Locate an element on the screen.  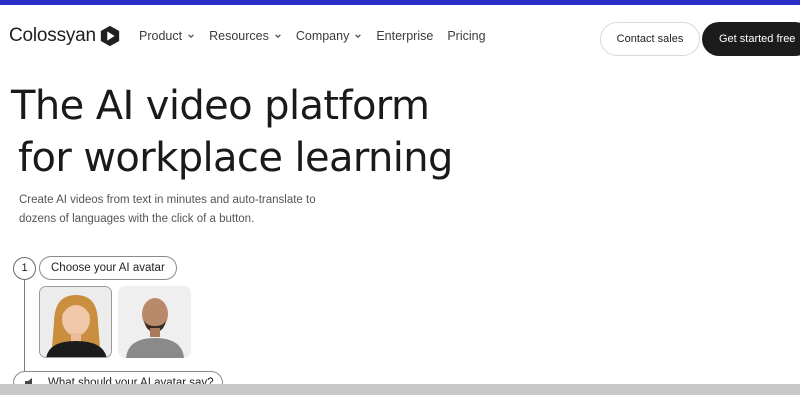
step-number-badge: 1 is located at coordinates (24, 268).